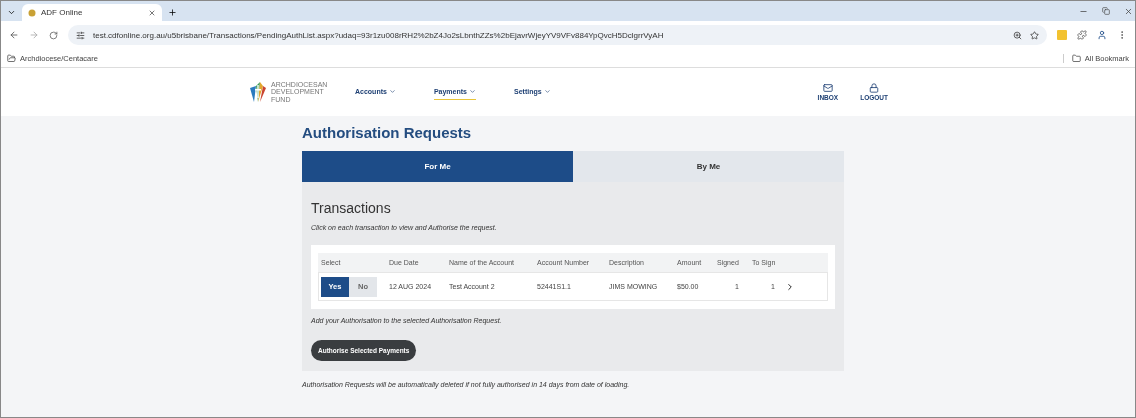  Describe the element at coordinates (172, 12) in the screenshot. I see `new-tab-icon` at that location.